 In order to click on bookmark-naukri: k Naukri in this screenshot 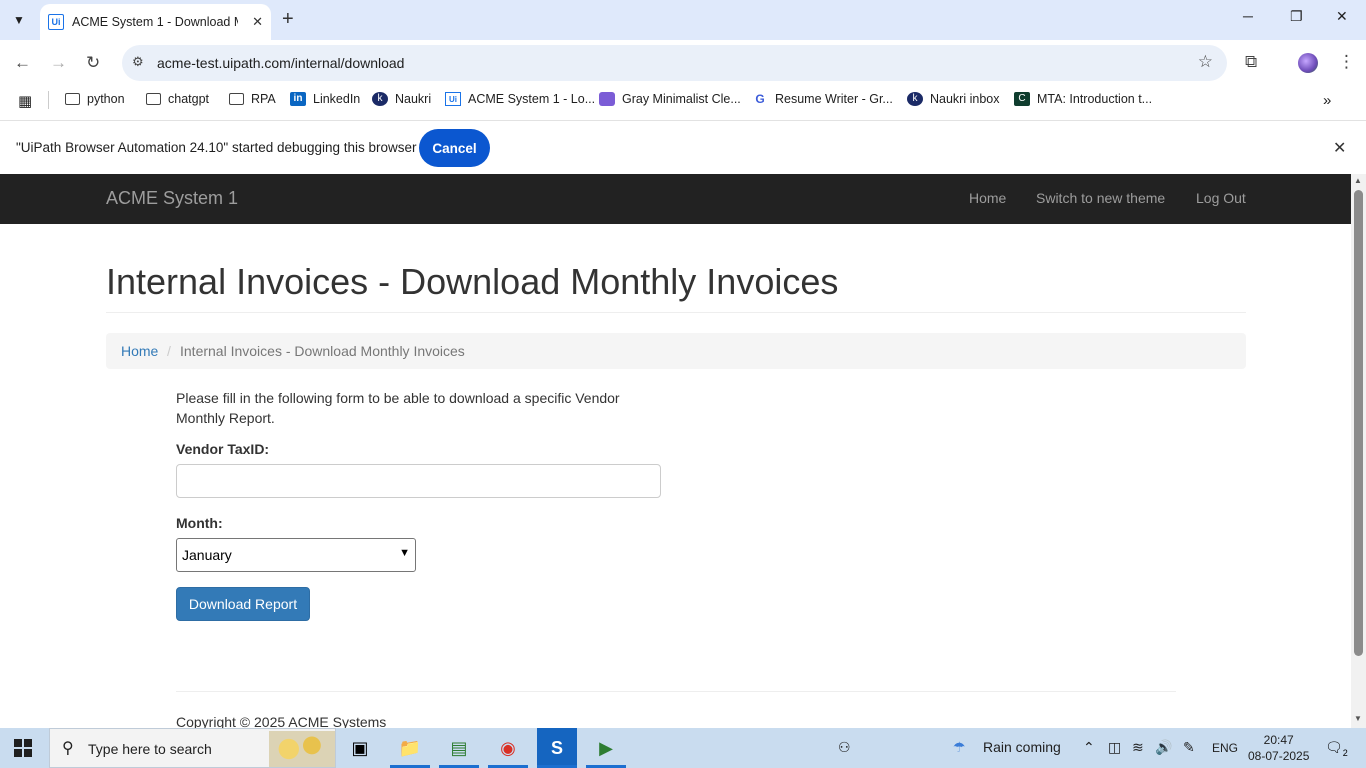, I will do `click(401, 99)`.